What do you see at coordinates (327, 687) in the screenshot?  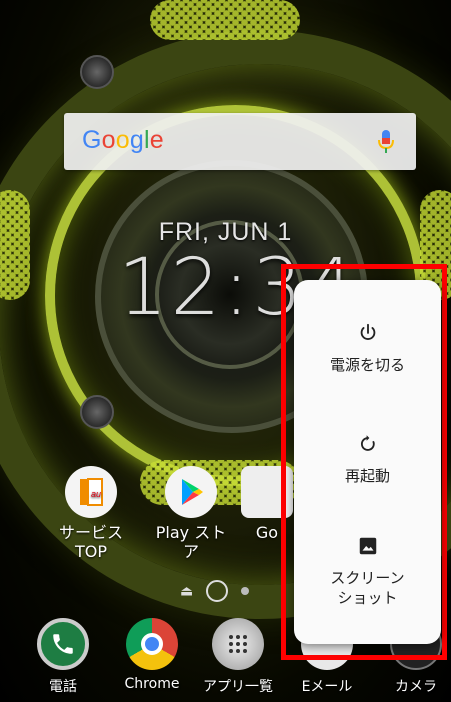 I see `dock-label: Eメール` at bounding box center [327, 687].